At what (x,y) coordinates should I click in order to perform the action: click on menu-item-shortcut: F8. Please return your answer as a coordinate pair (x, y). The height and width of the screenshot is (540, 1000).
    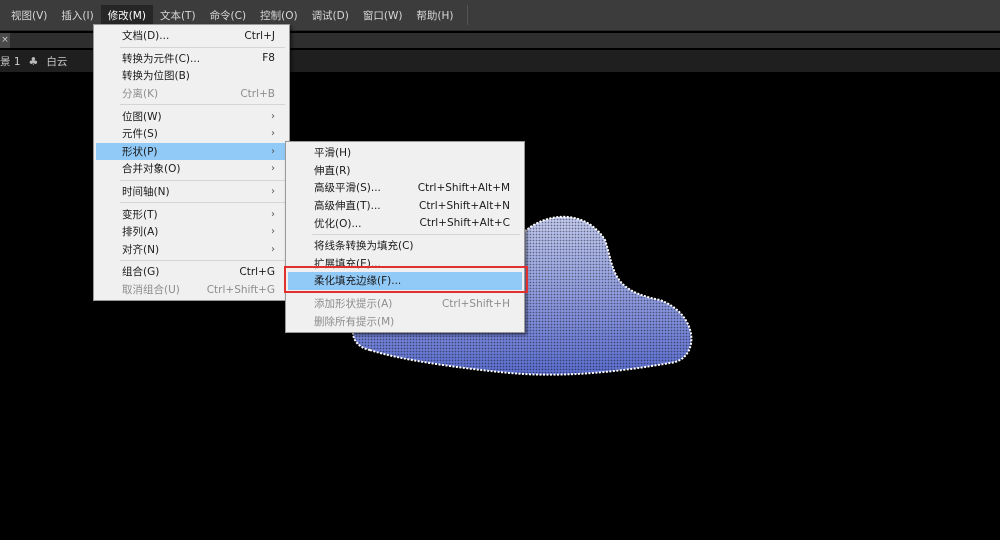
    Looking at the image, I should click on (268, 58).